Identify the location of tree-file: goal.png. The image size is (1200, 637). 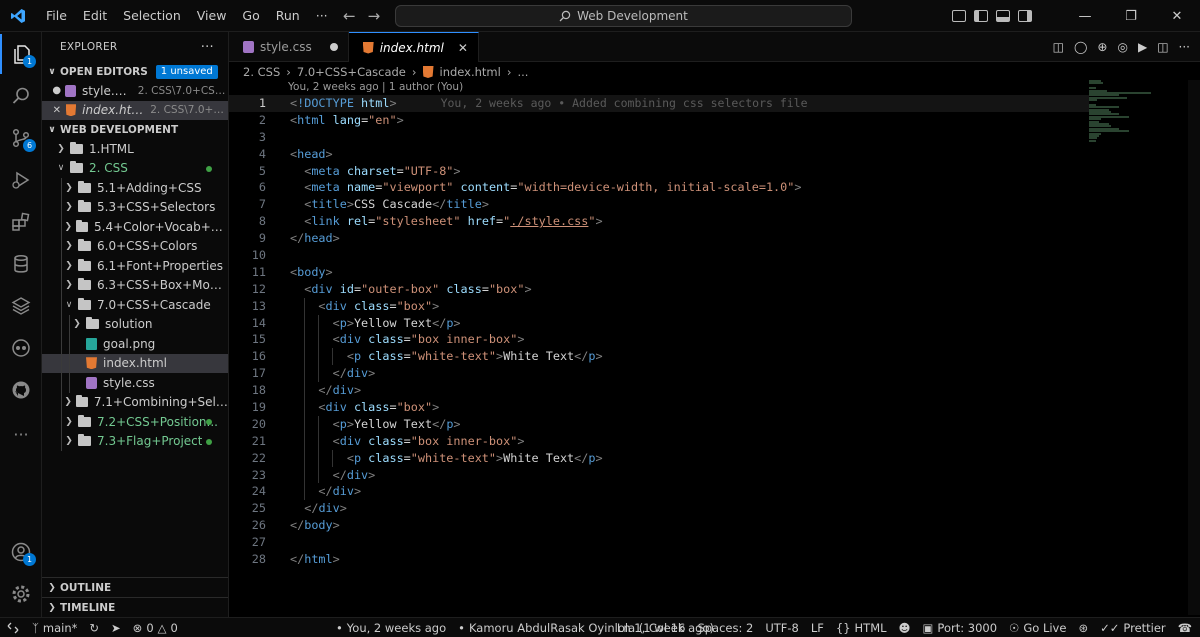
(135, 344).